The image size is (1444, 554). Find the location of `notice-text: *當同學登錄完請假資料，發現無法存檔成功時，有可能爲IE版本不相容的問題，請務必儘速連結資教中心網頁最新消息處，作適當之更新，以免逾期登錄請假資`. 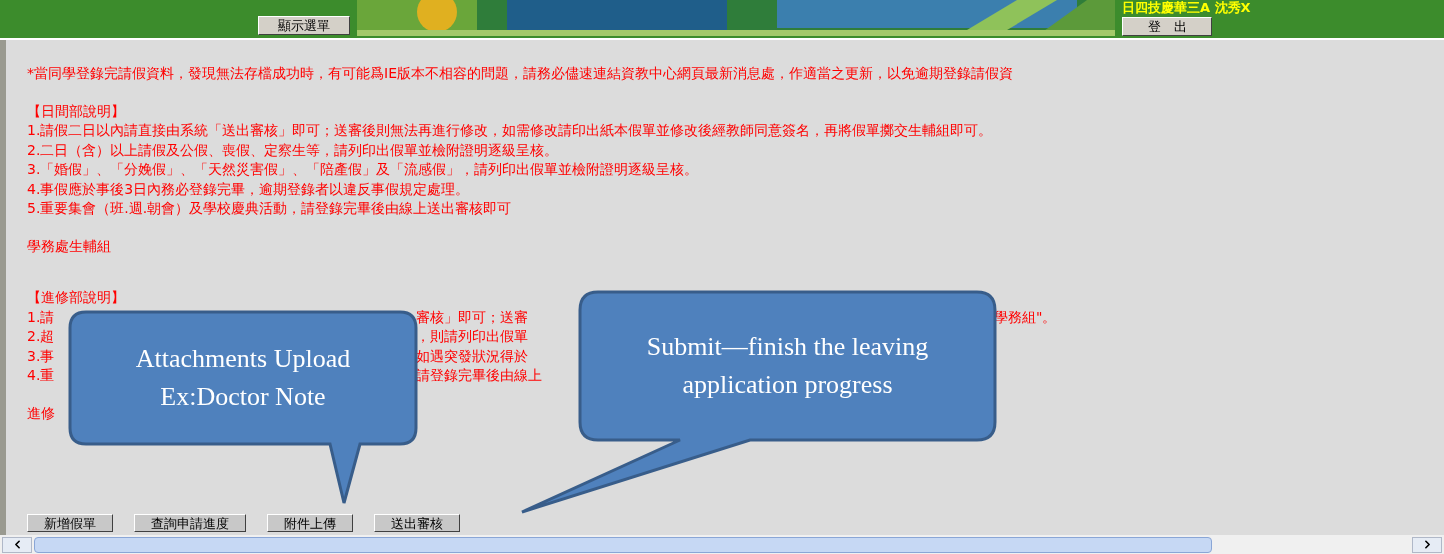

notice-text: *當同學登錄完請假資料，發現無法存檔成功時，有可能爲IE版本不相容的問題，請務必儘速連結資教中心網頁最新消息處，作適當之更新，以免逾期登錄請假資 is located at coordinates (520, 73).